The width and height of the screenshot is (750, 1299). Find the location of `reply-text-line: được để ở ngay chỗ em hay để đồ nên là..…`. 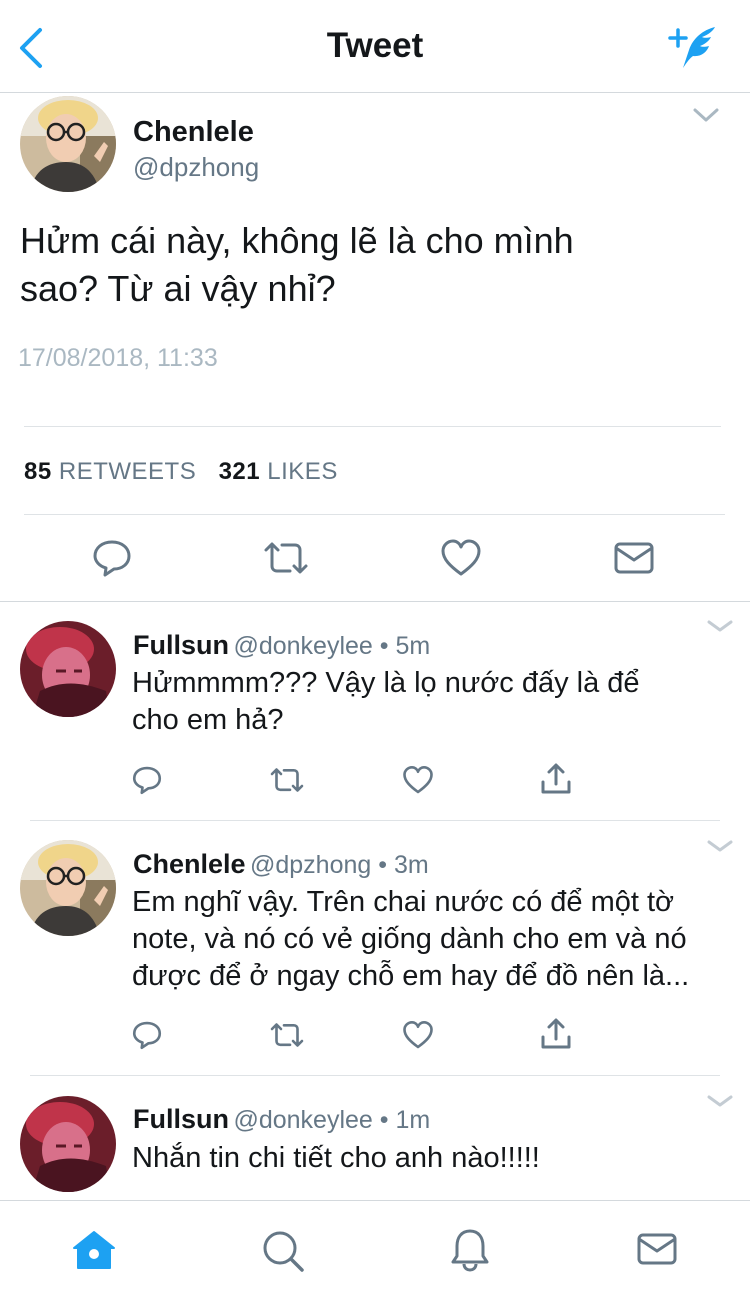

reply-text-line: được để ở ngay chỗ em hay để đồ nên là..… is located at coordinates (411, 976).